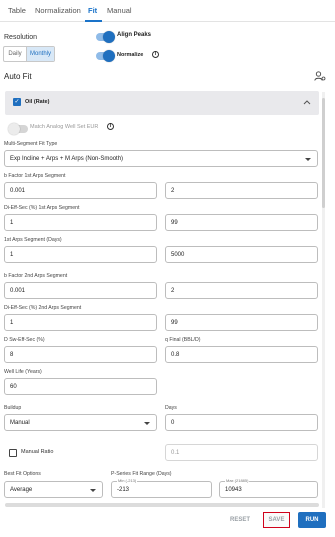 The height and width of the screenshot is (537, 335). Describe the element at coordinates (80, 290) in the screenshot. I see `b-factor-2-min-input: 0.001` at that location.